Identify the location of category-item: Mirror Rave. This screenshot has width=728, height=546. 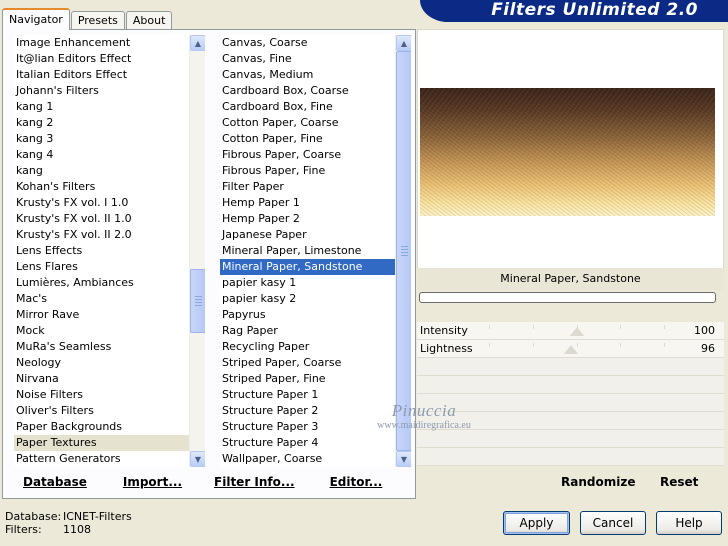
(101, 315).